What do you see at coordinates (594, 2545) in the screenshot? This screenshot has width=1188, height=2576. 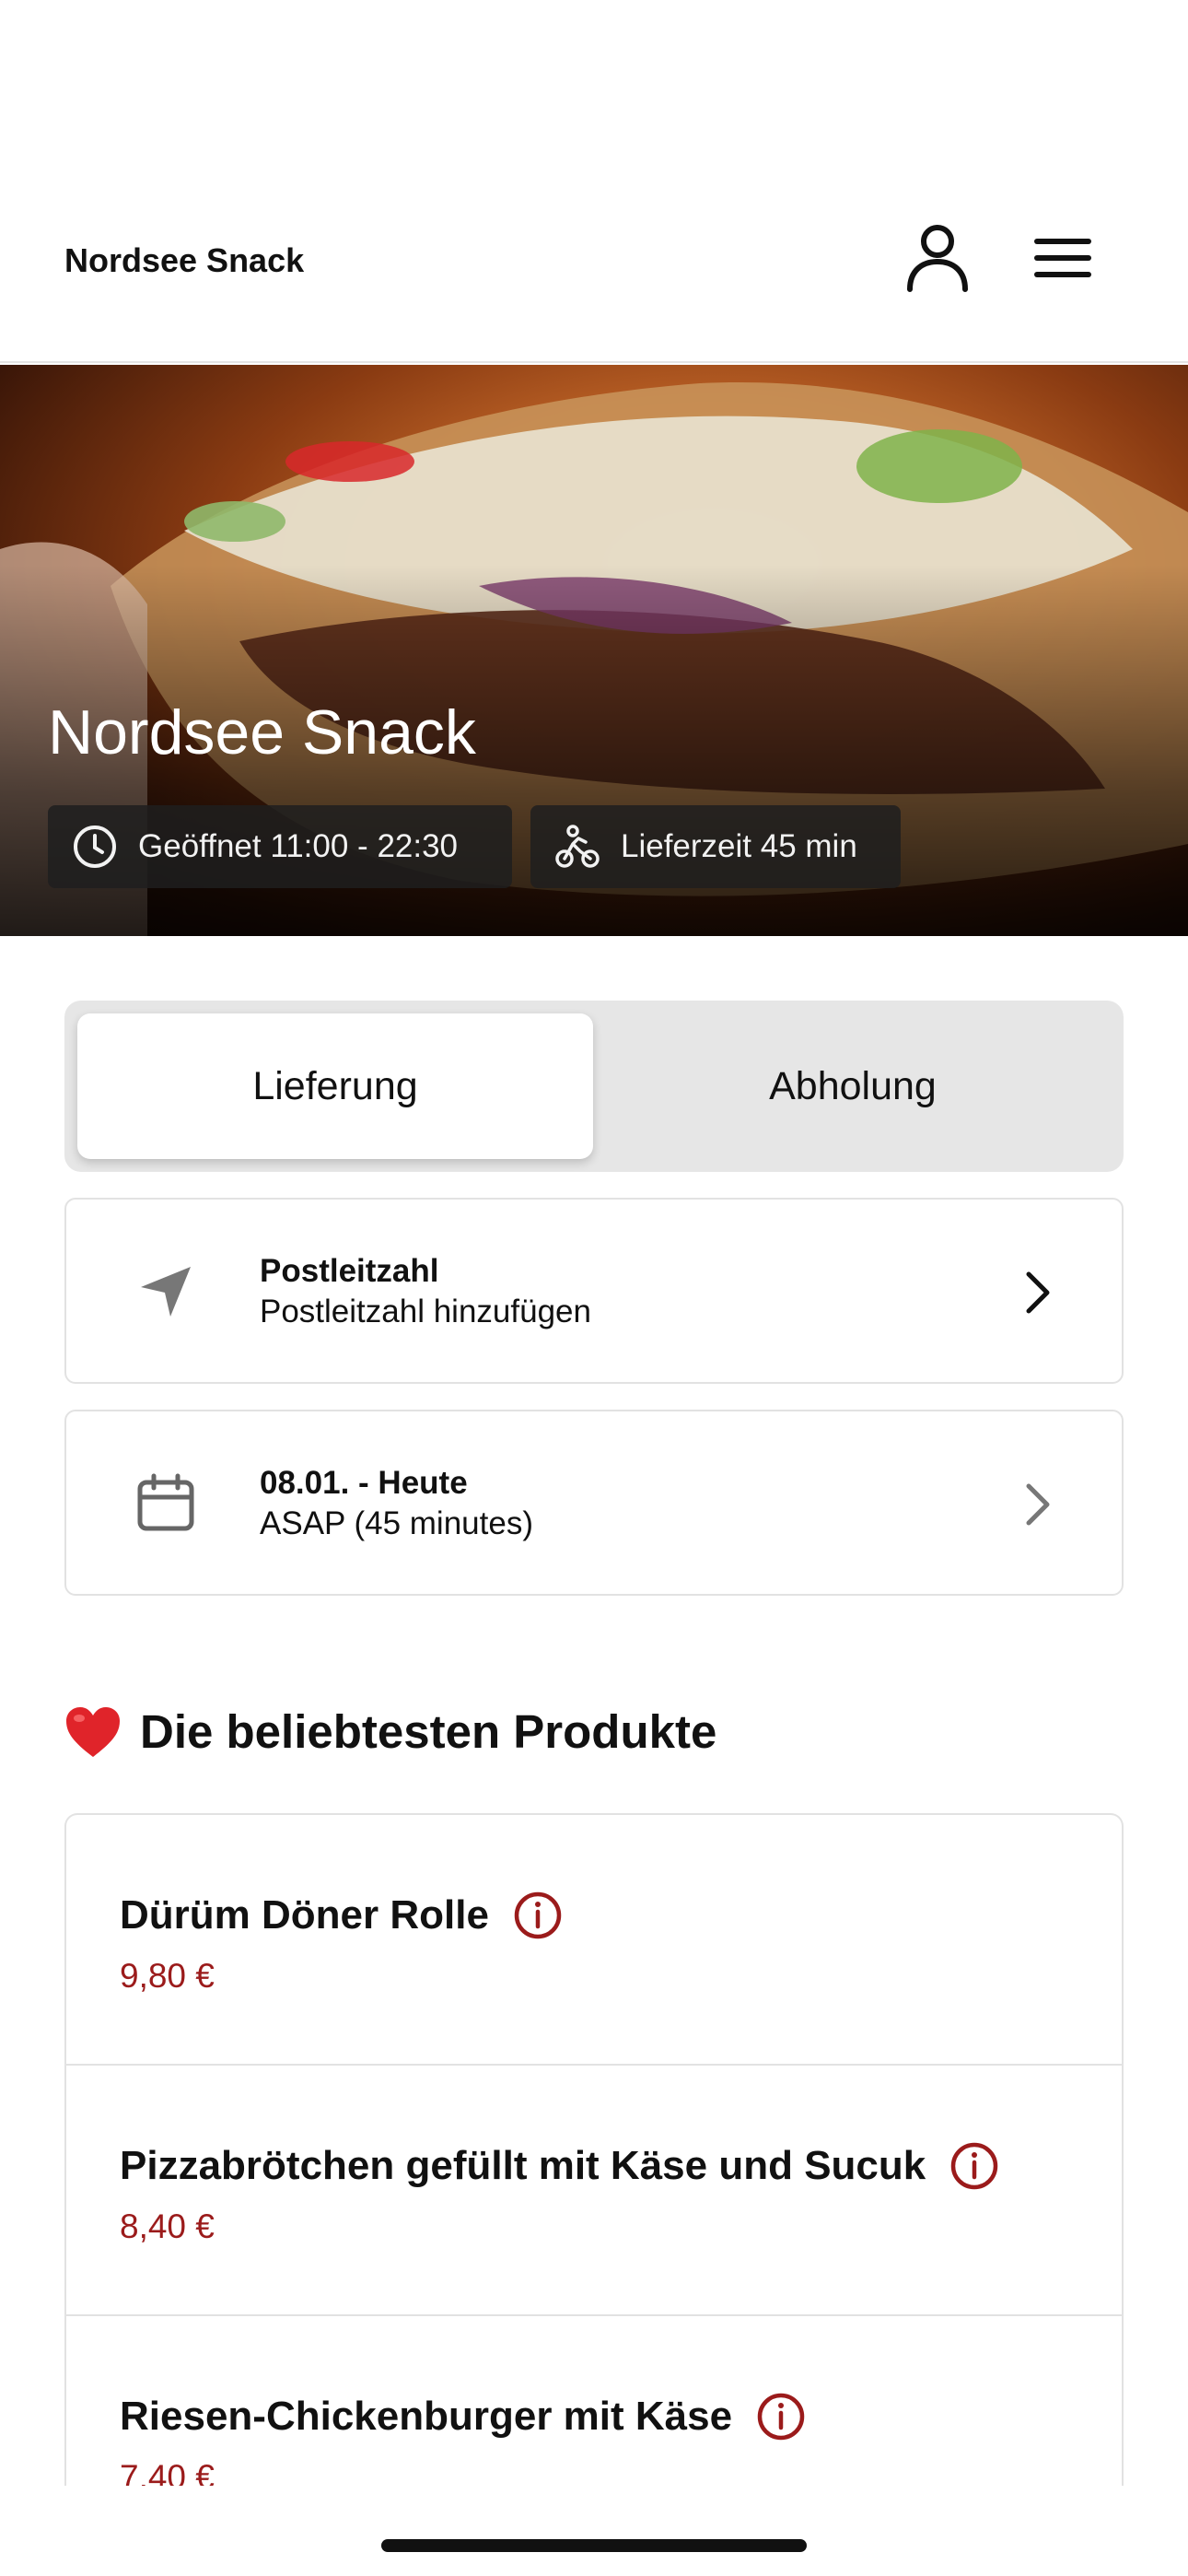 I see `home-indicator` at bounding box center [594, 2545].